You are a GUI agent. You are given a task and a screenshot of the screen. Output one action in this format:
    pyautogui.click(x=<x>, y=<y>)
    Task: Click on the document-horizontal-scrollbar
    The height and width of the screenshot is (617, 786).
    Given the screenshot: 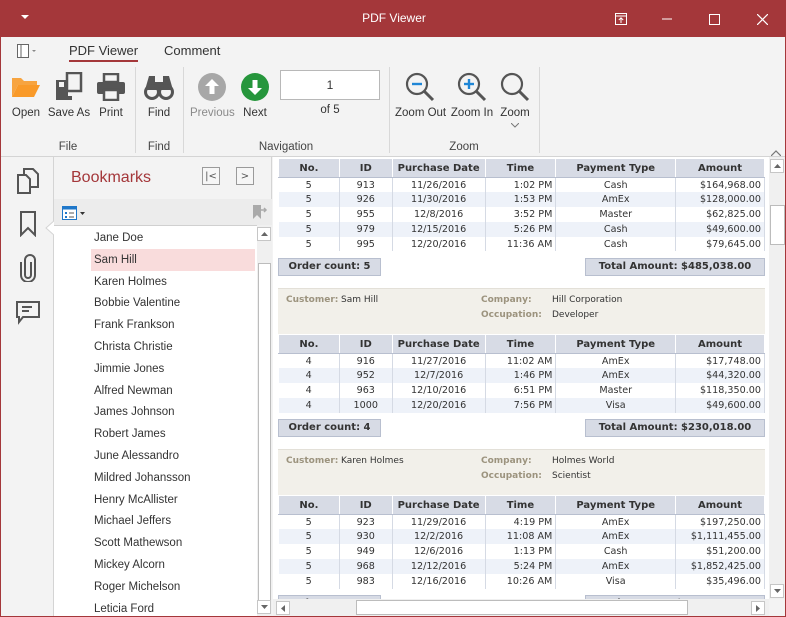 What is the action you would take?
    pyautogui.click(x=521, y=607)
    